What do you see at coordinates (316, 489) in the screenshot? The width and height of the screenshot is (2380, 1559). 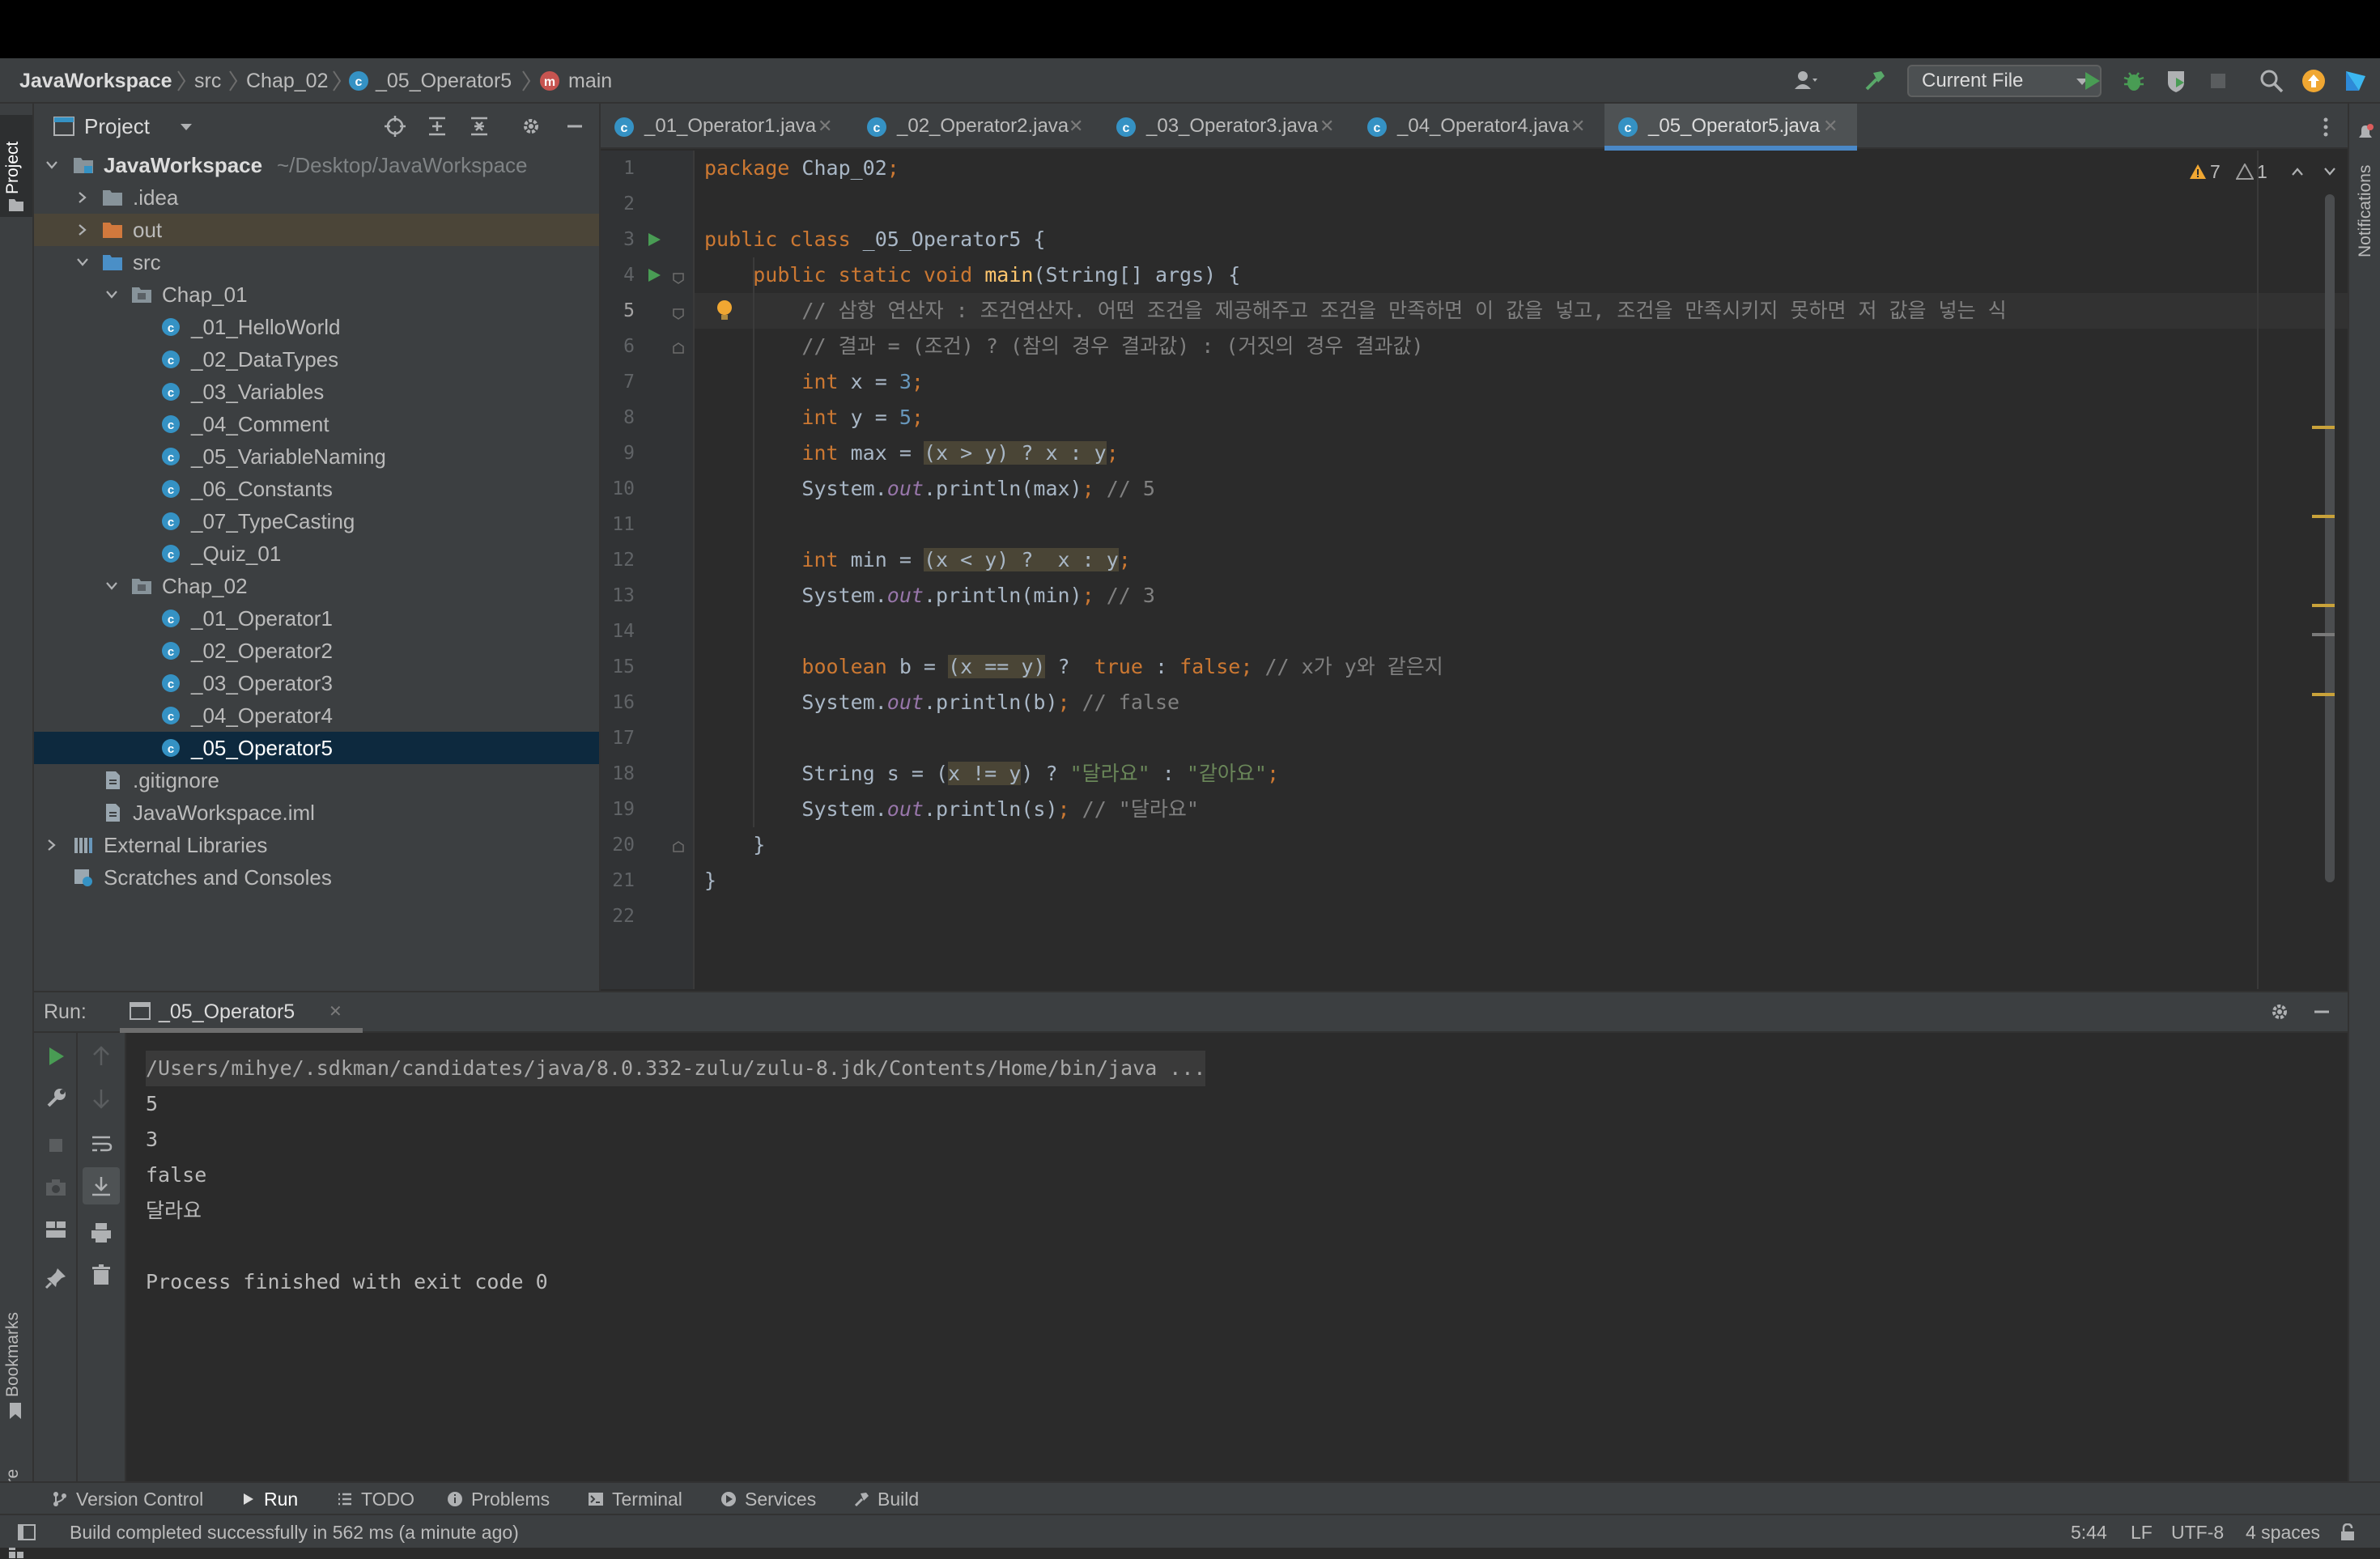 I see `tree-row-class: c _06_Constants` at bounding box center [316, 489].